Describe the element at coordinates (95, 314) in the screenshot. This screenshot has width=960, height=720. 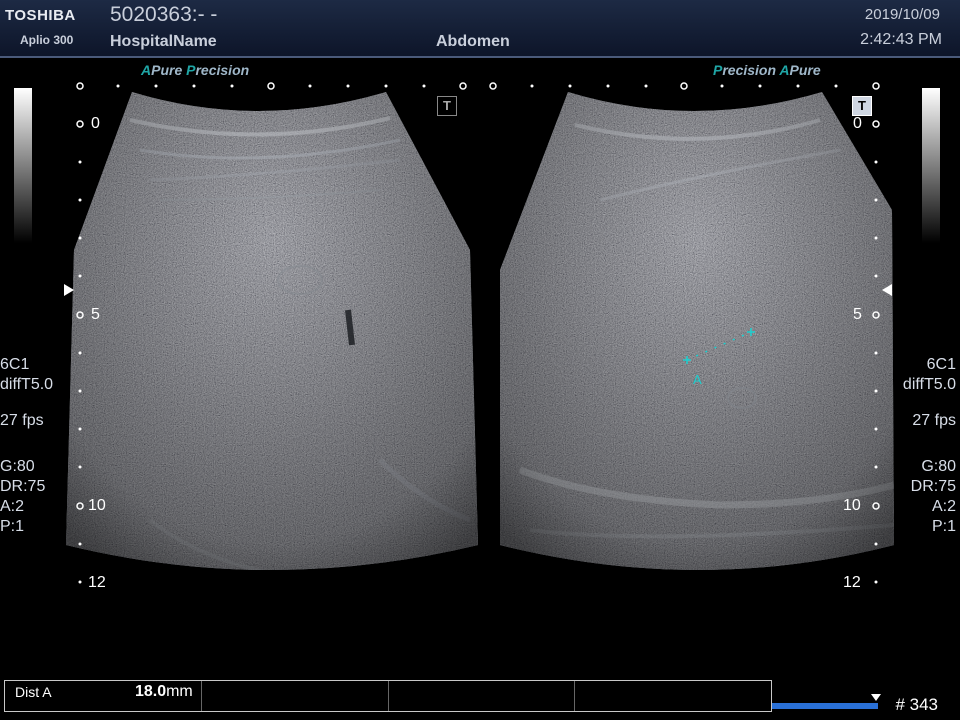
I see `left-depth-label-5: 5` at that location.